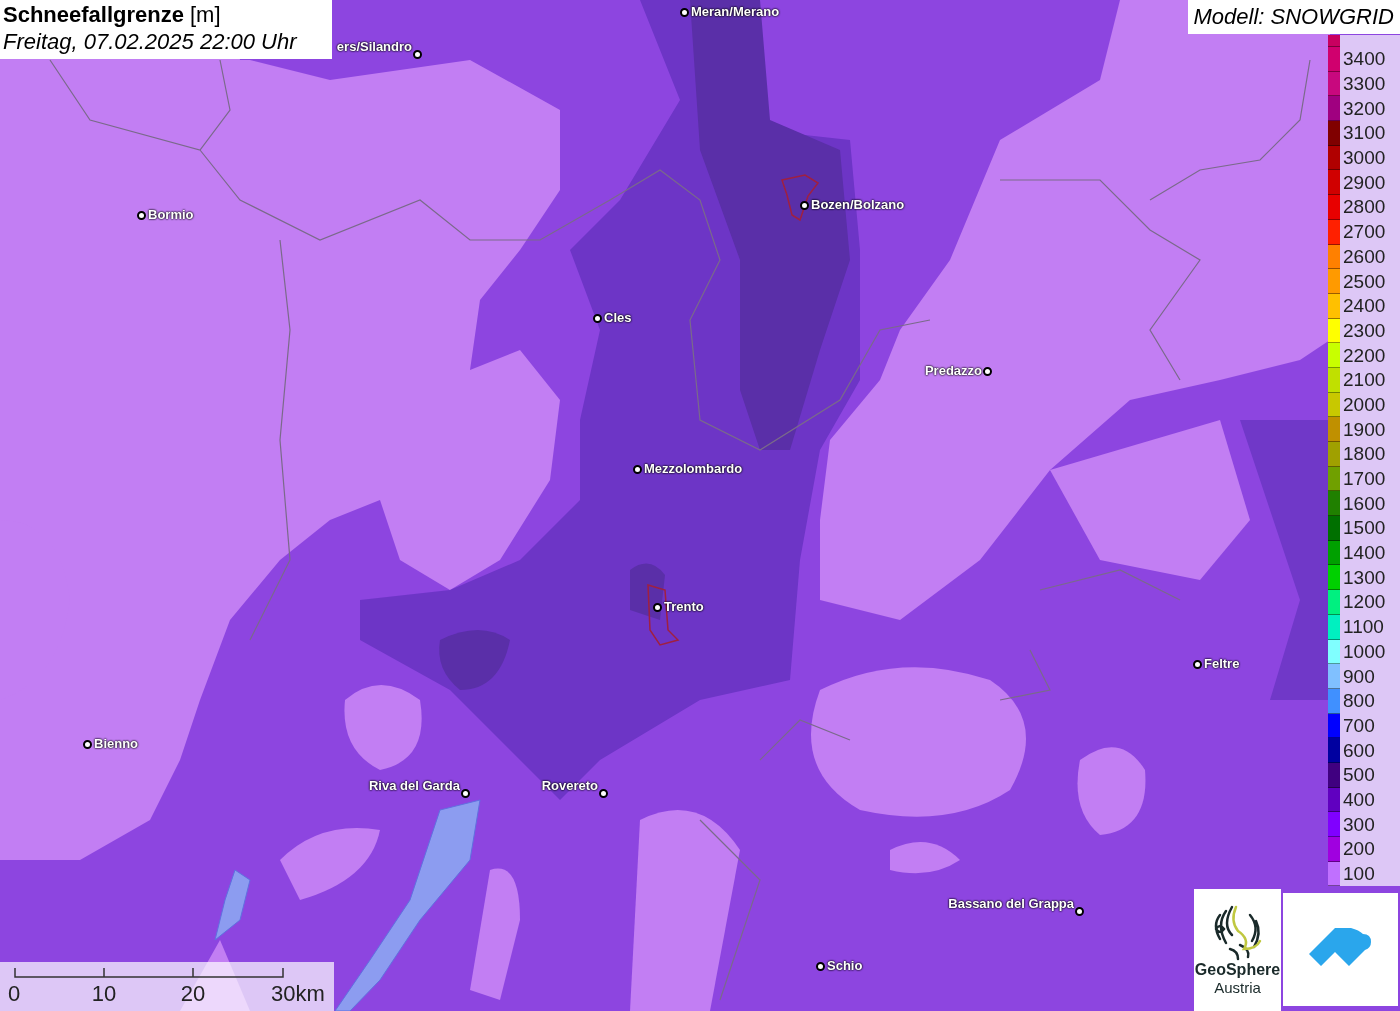 The height and width of the screenshot is (1011, 1400). I want to click on legend-label: 2300, so click(1364, 330).